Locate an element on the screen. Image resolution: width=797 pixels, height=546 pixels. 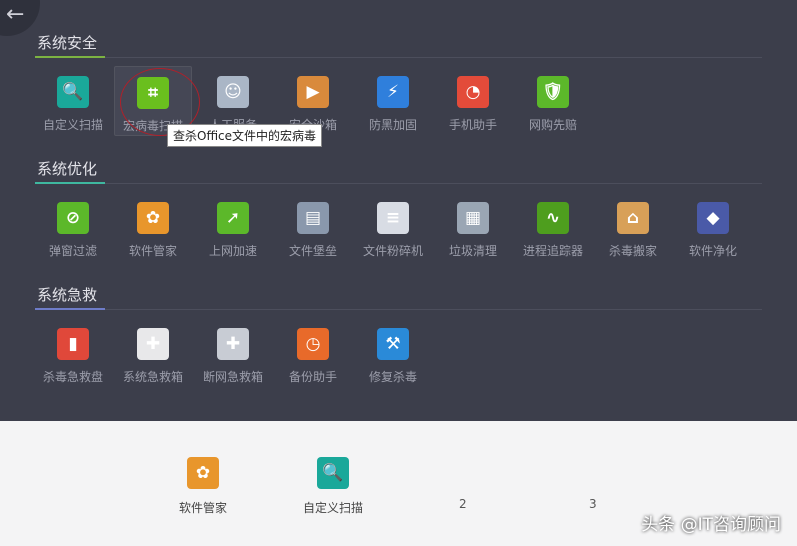
tool-label: 文件堡垒 is located at coordinates (312, 251).